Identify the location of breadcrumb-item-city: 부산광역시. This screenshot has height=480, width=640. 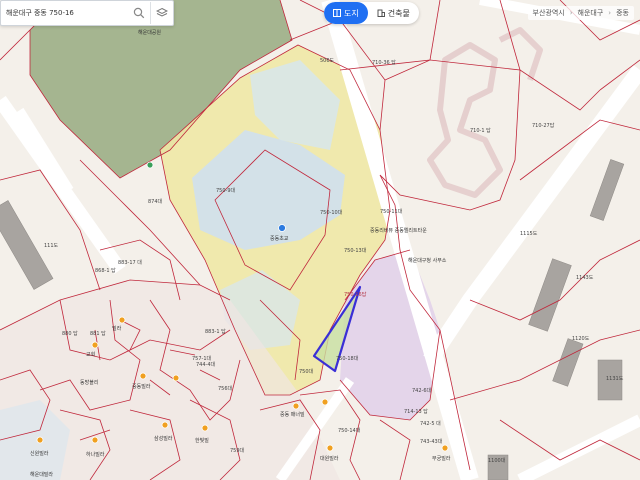
(549, 13).